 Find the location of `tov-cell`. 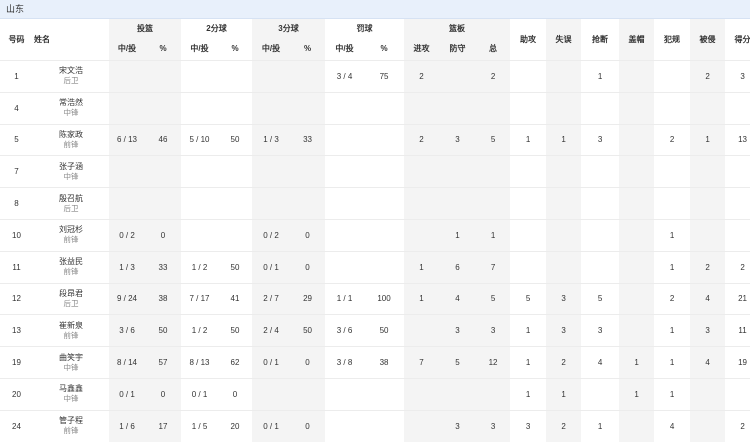

tov-cell is located at coordinates (563, 204).